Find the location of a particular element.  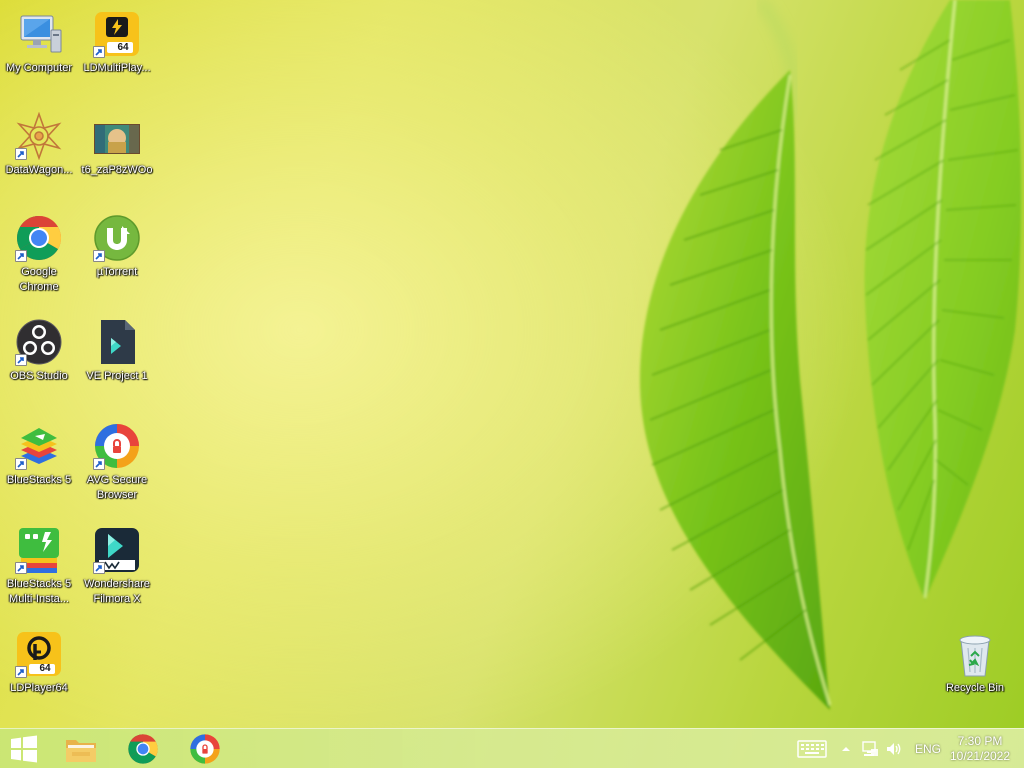

desktop-icon-ve-project-1: VE Project 1 is located at coordinates (117, 351).